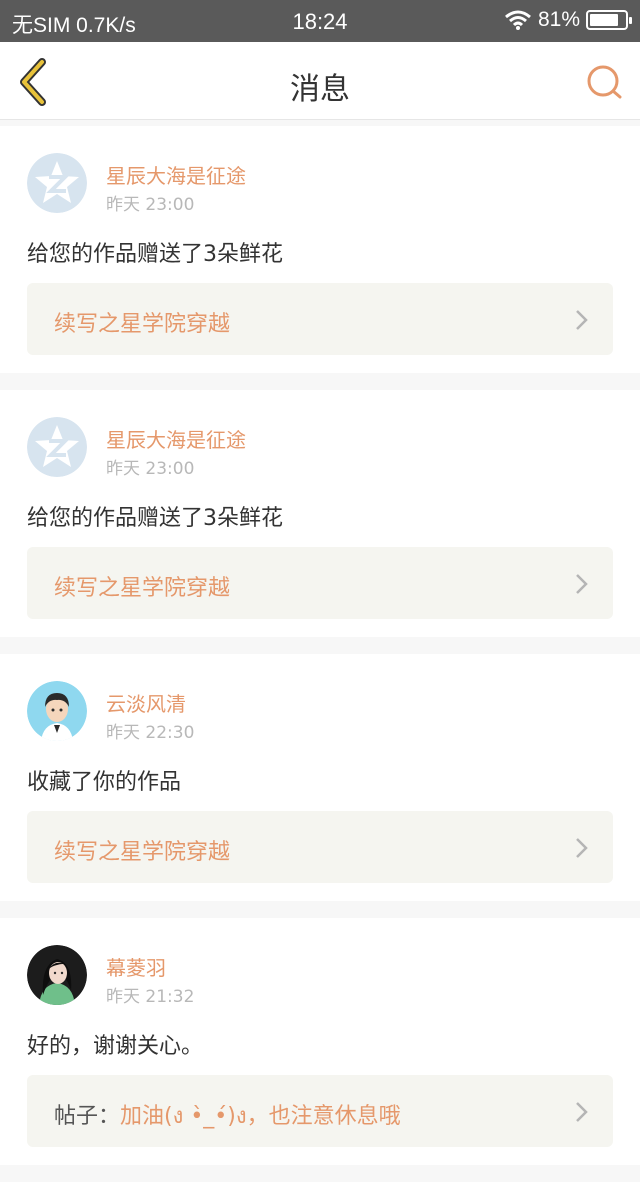 This screenshot has width=640, height=1182. What do you see at coordinates (150, 997) in the screenshot?
I see `message-time: 昨天 21:32` at bounding box center [150, 997].